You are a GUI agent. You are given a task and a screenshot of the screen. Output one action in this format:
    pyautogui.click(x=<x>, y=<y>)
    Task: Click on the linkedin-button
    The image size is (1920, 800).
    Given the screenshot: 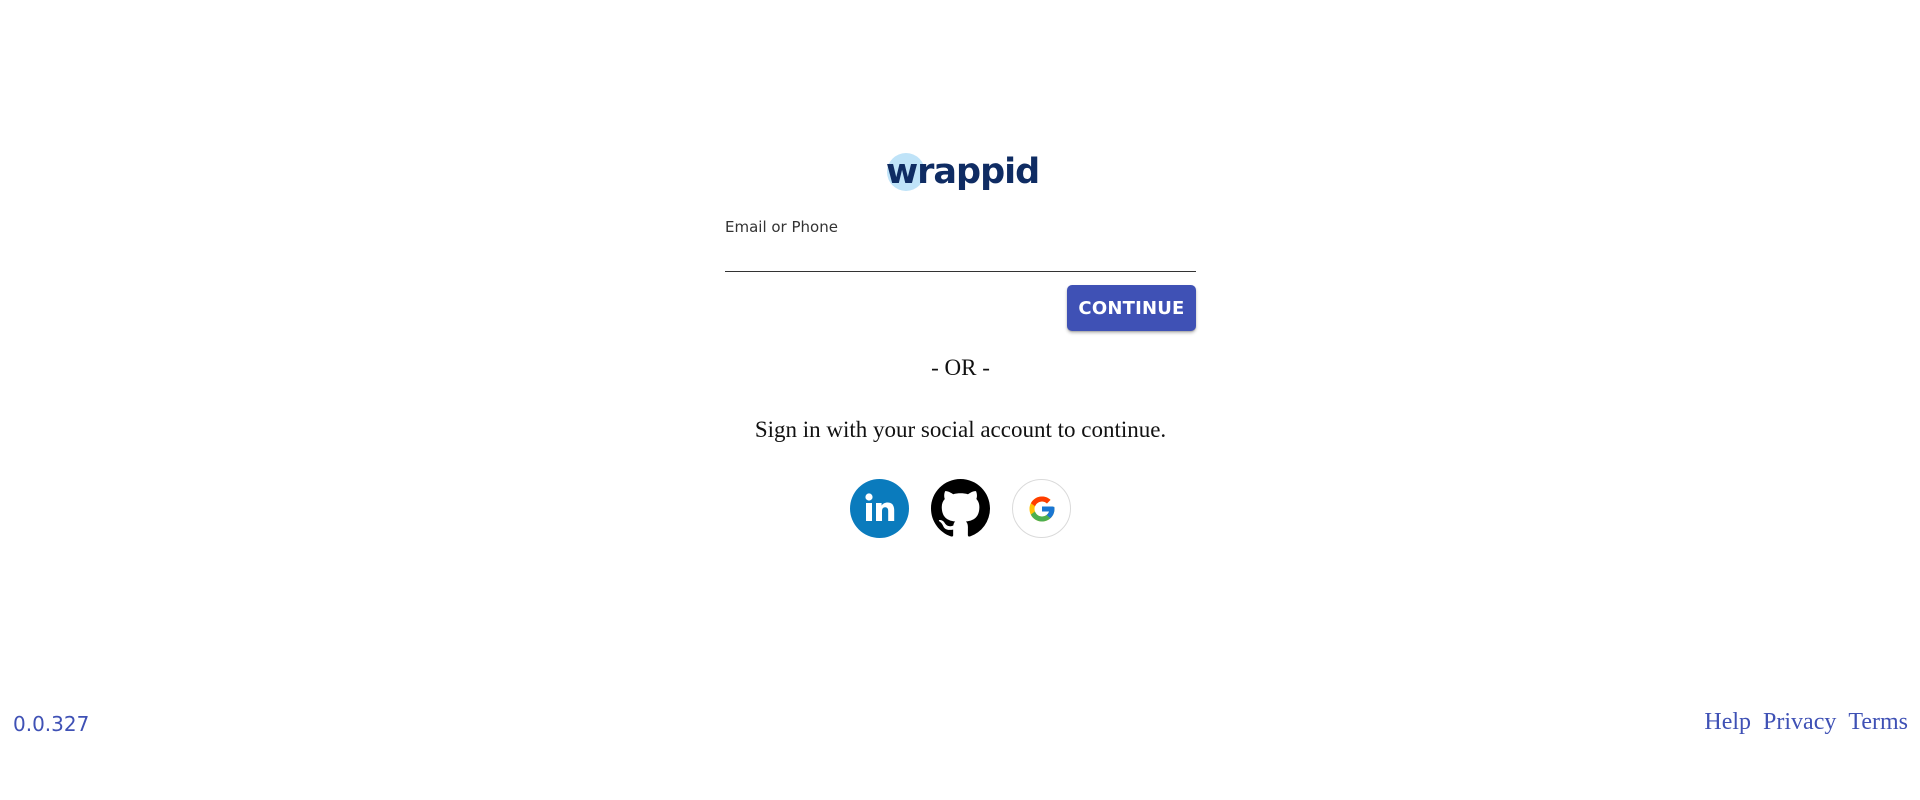 What is the action you would take?
    pyautogui.click(x=879, y=508)
    